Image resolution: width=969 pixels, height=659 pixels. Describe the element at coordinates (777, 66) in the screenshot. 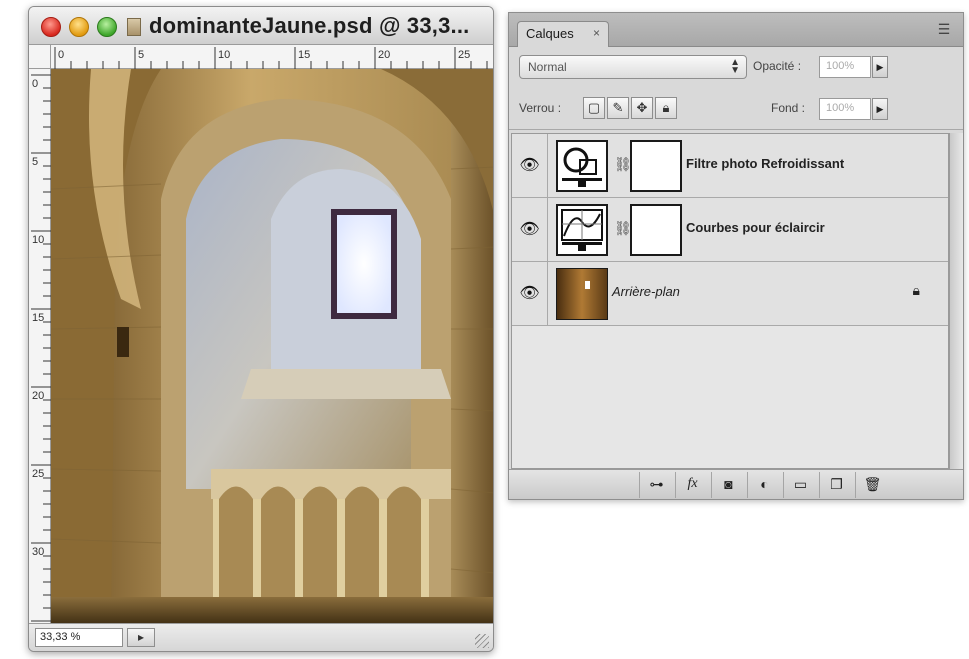

I see `opacity-label: Opacité :` at that location.